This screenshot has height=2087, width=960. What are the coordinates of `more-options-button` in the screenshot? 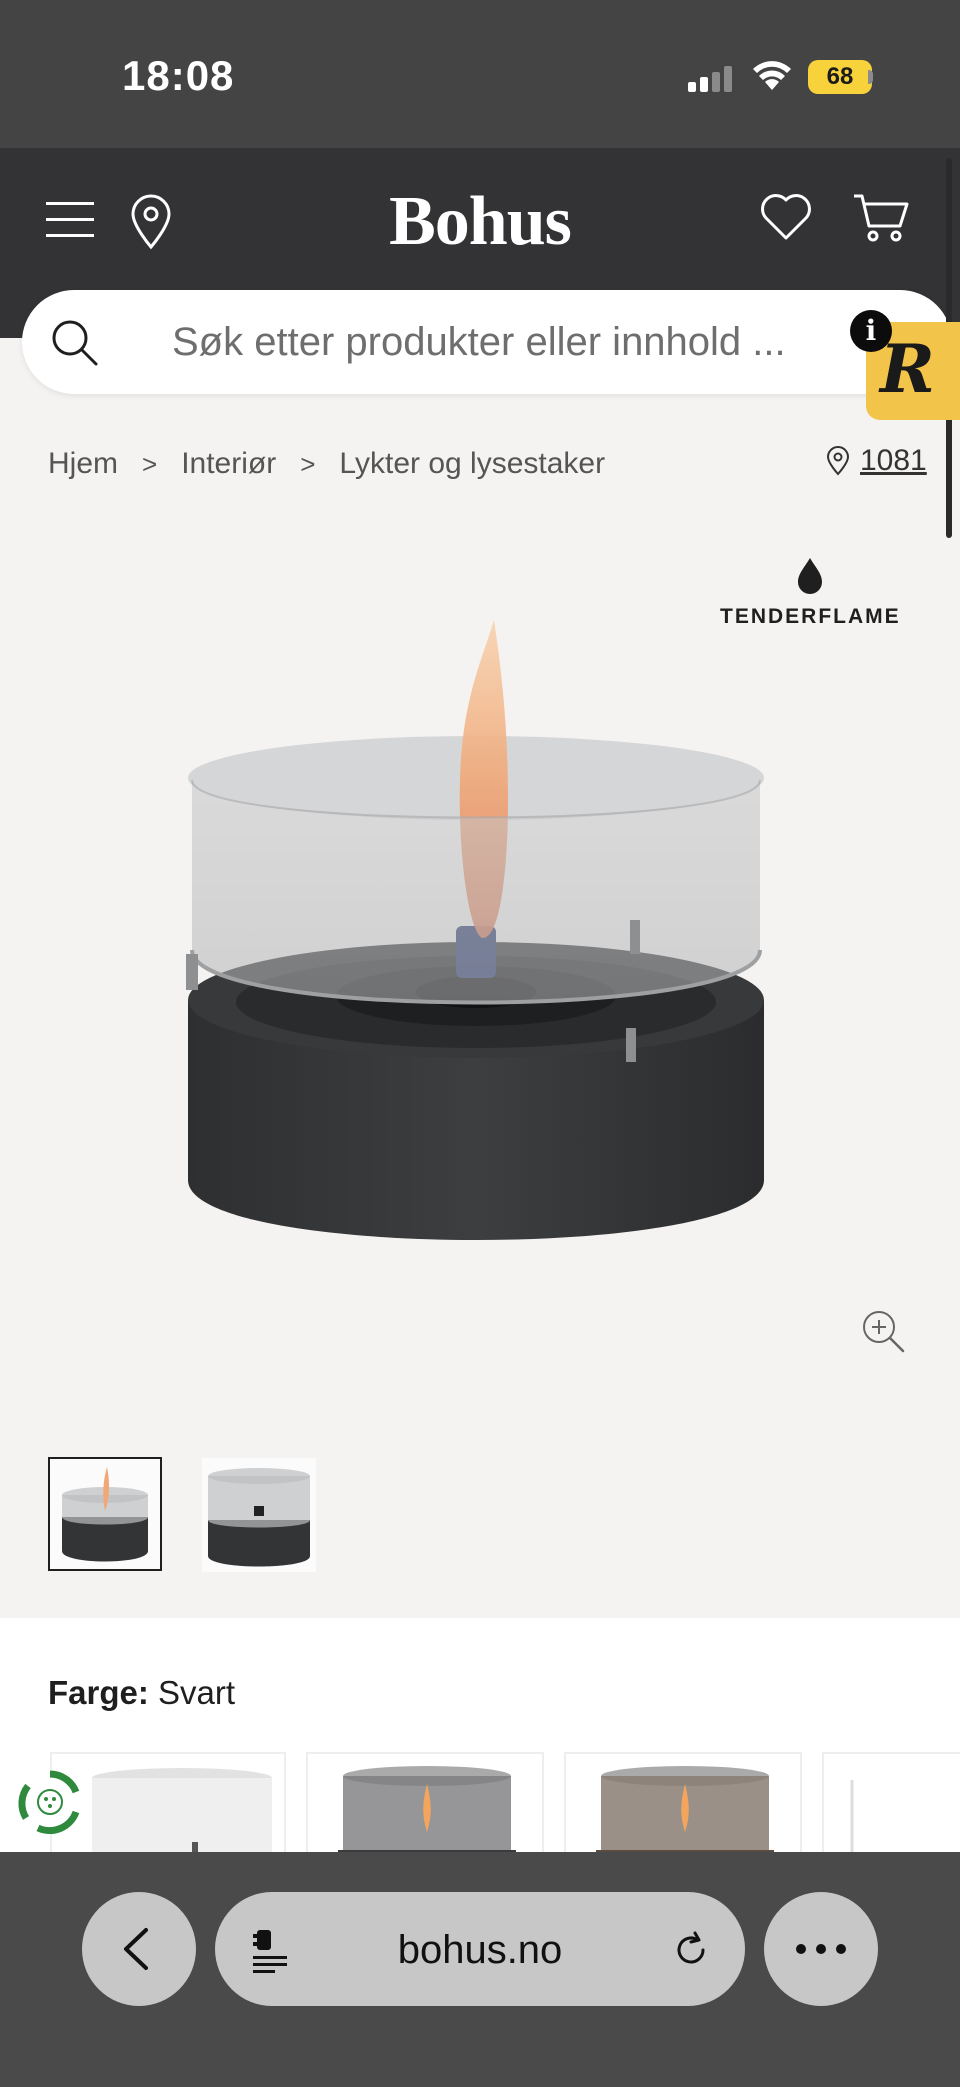 It's located at (821, 1949).